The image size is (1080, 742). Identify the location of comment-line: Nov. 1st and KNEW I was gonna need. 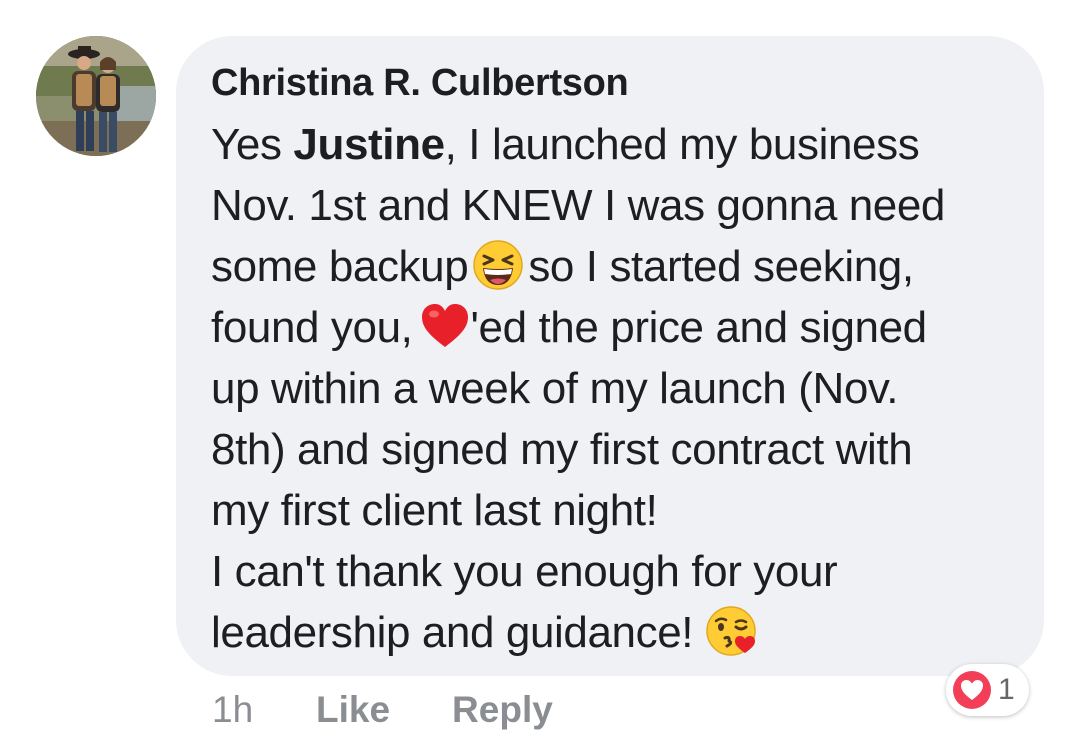
(578, 205).